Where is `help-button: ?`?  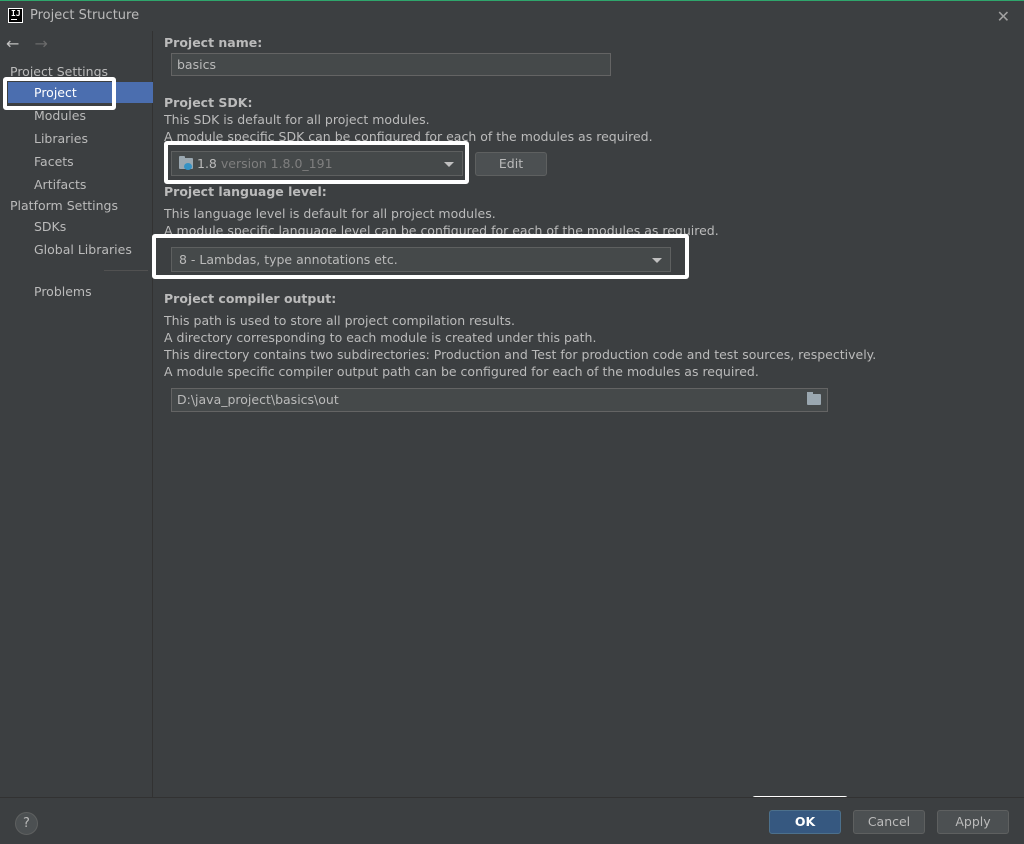
help-button: ? is located at coordinates (26, 823).